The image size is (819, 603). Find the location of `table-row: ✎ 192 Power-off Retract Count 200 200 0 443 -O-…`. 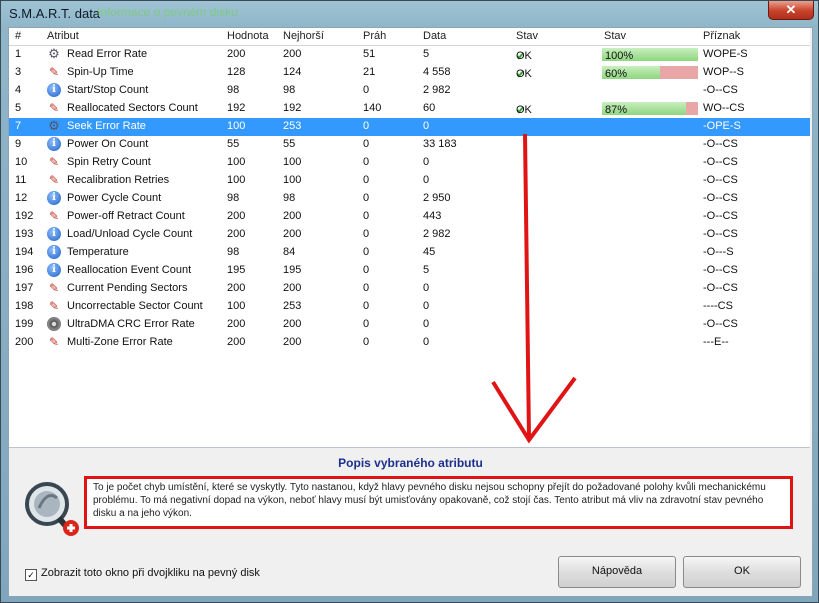

table-row: ✎ 192 Power-off Retract Count 200 200 0 443 -O-… is located at coordinates (409, 217).